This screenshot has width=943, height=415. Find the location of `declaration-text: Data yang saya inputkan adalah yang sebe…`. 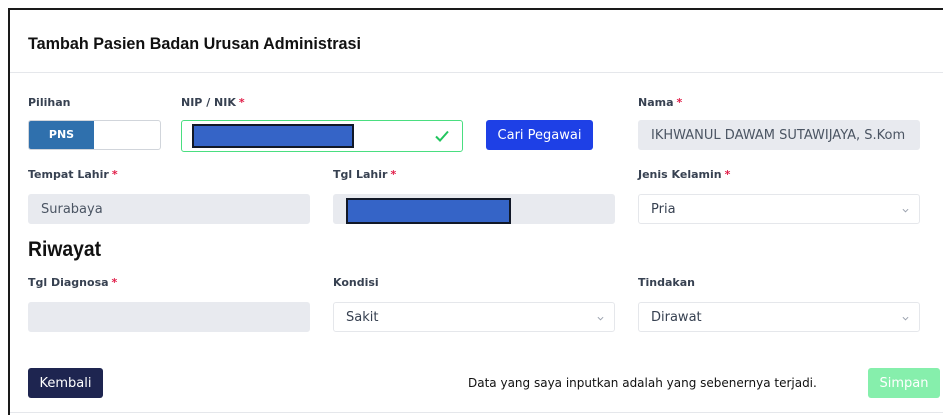

declaration-text: Data yang saya inputkan adalah yang sebe… is located at coordinates (642, 383).